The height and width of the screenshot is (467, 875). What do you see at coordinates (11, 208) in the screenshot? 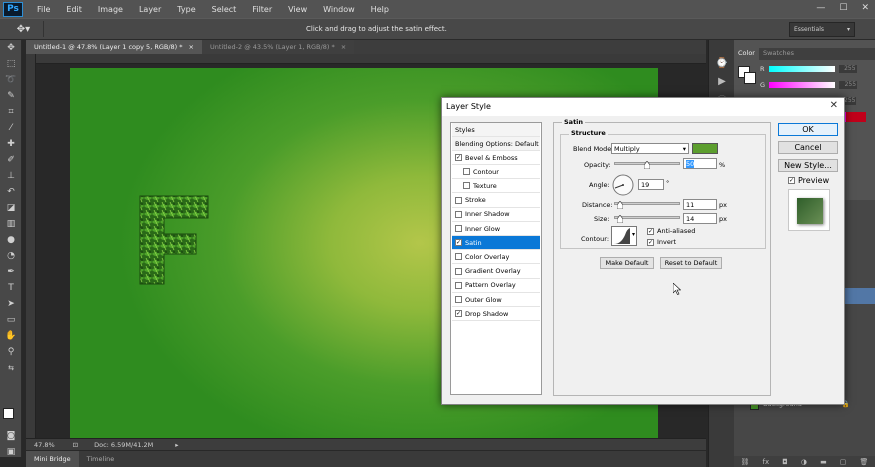
I see `eraser-tool-icon: ◪` at bounding box center [11, 208].